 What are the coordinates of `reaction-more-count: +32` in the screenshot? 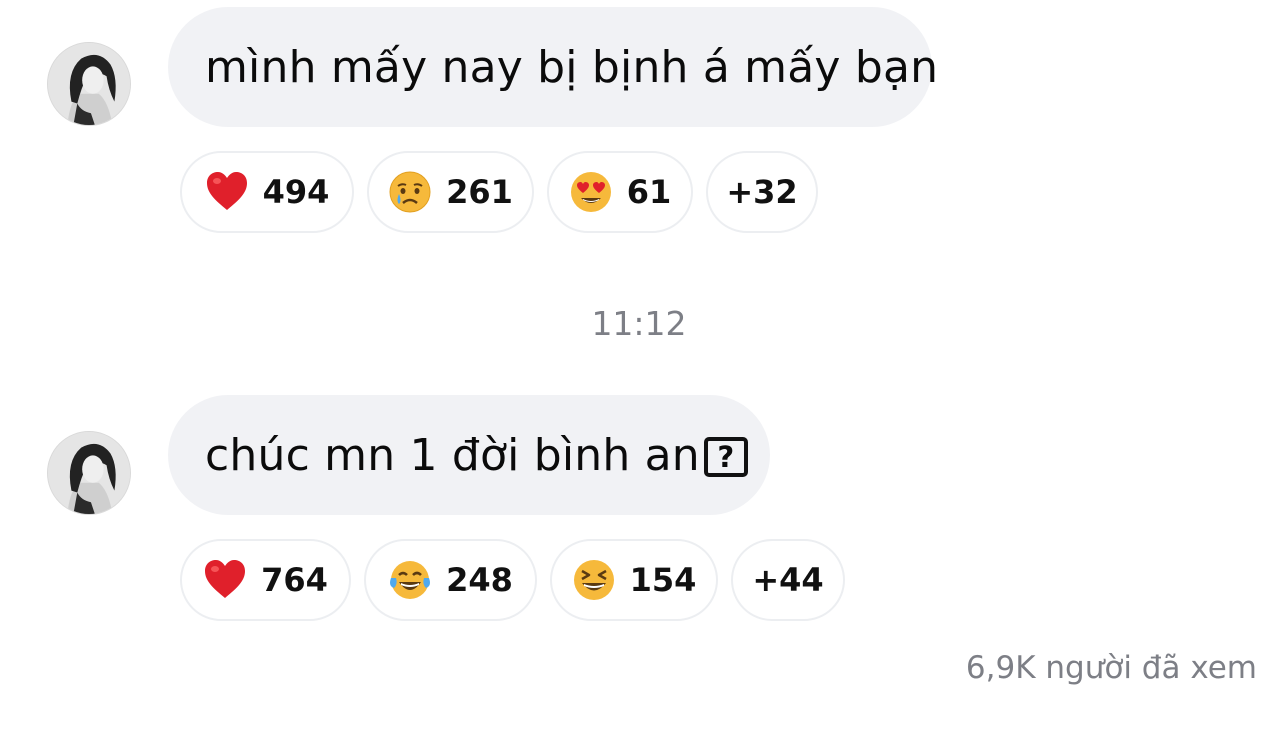 It's located at (762, 192).